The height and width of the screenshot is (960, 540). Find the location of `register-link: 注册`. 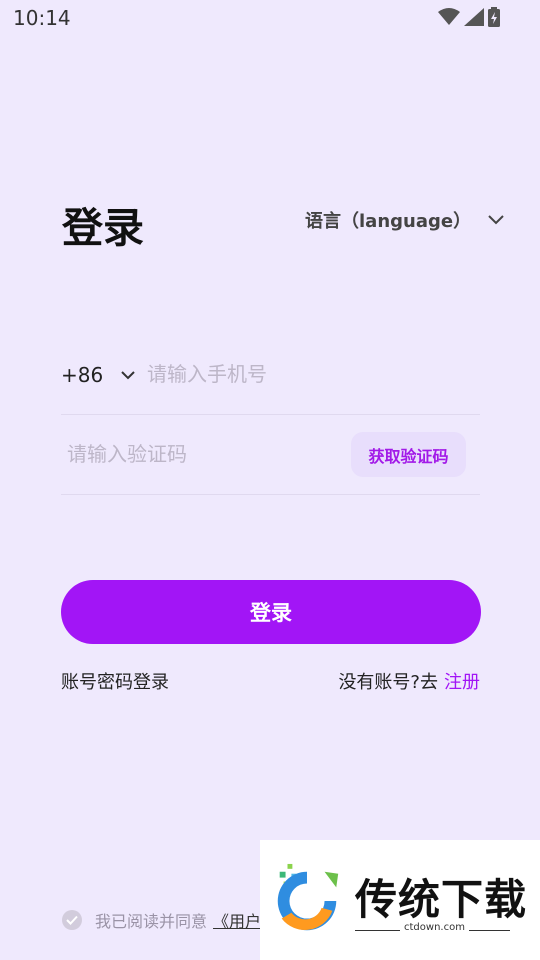

register-link: 注册 is located at coordinates (462, 681).